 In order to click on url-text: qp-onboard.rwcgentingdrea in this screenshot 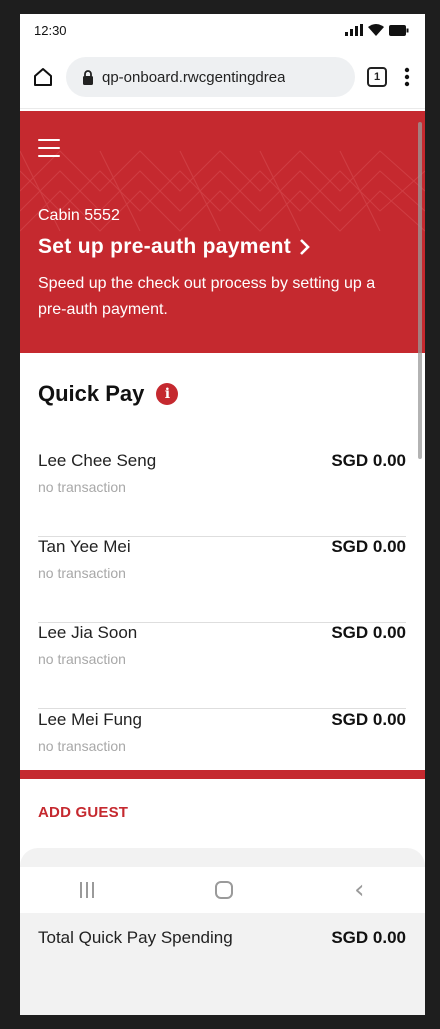, I will do `click(194, 77)`.